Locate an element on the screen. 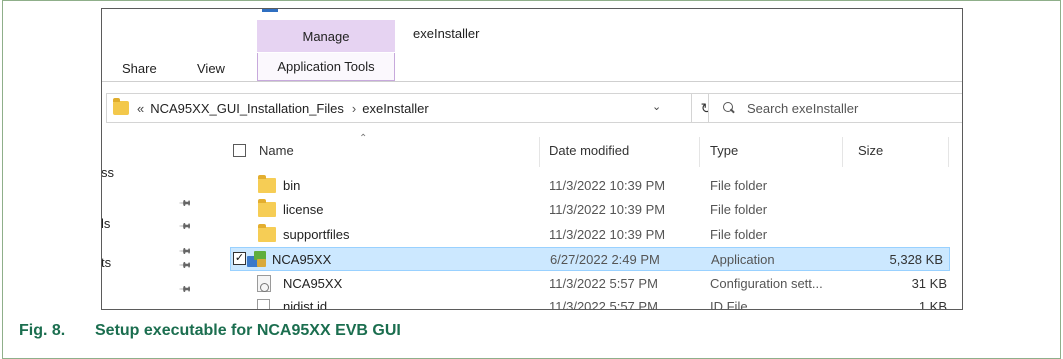 This screenshot has width=1063, height=359. tab-manage: Manage is located at coordinates (326, 36).